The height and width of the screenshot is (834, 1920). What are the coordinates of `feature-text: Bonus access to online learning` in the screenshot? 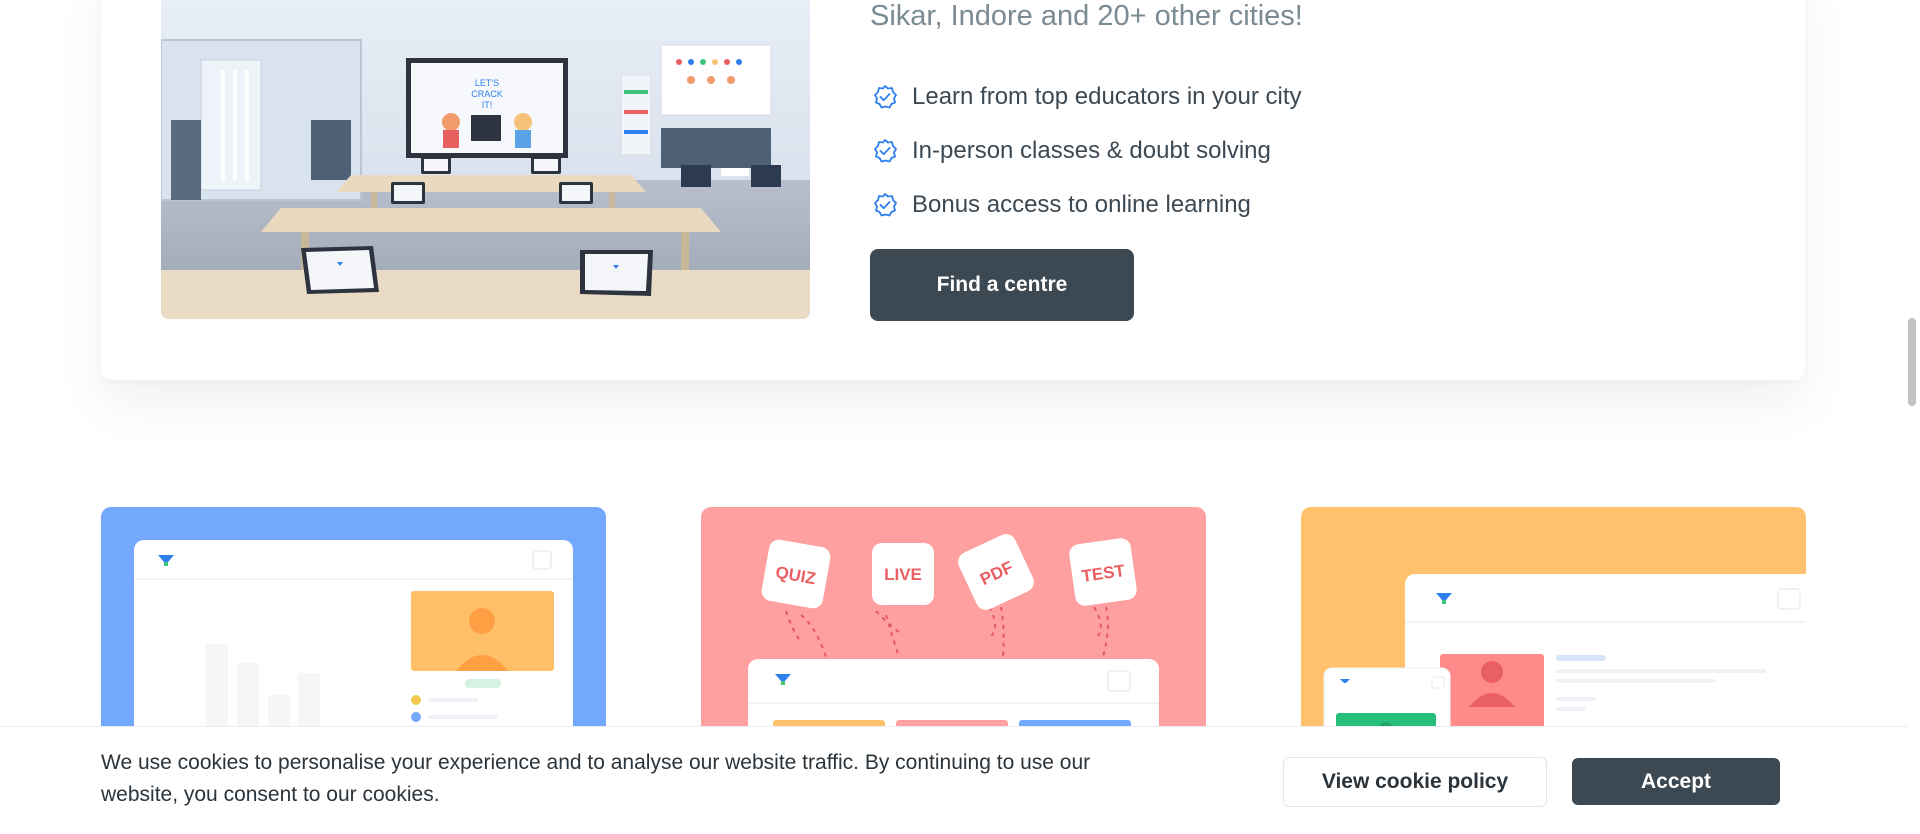 It's located at (1081, 204).